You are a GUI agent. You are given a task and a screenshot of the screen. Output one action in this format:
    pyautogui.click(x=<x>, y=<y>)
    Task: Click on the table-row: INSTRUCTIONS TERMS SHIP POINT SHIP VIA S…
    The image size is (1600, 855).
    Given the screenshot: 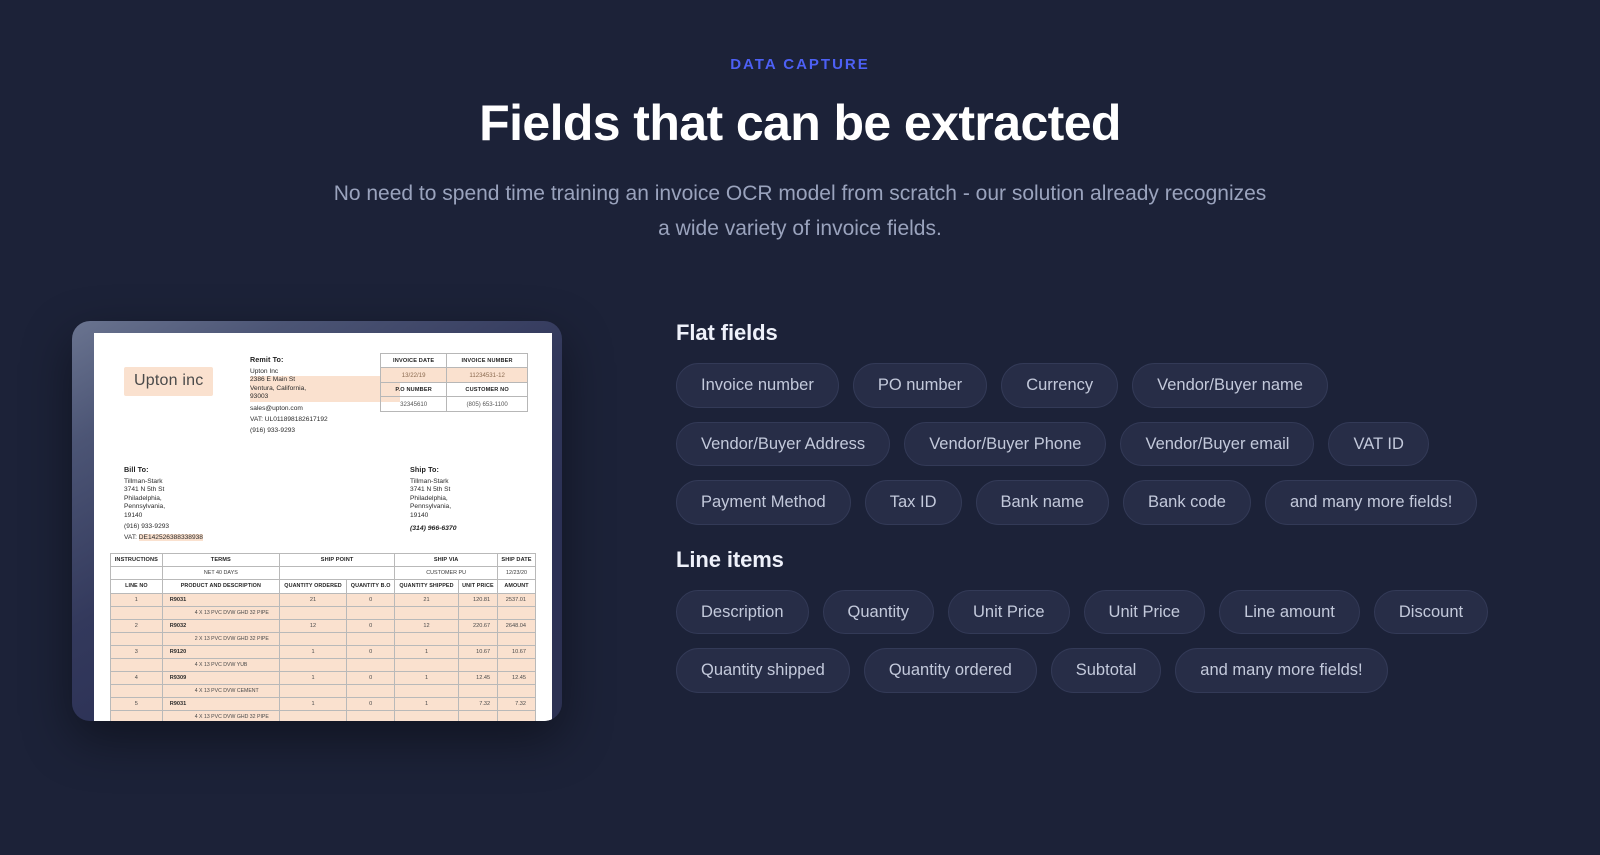 What is the action you would take?
    pyautogui.click(x=323, y=560)
    